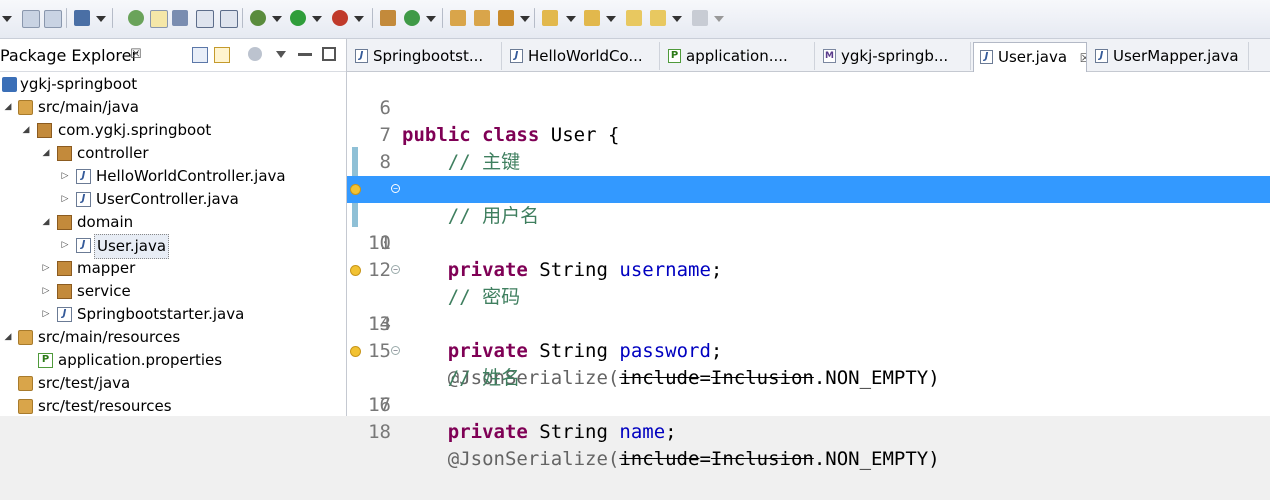  What do you see at coordinates (159, 19) in the screenshot?
I see `mark-occurrences-icon` at bounding box center [159, 19].